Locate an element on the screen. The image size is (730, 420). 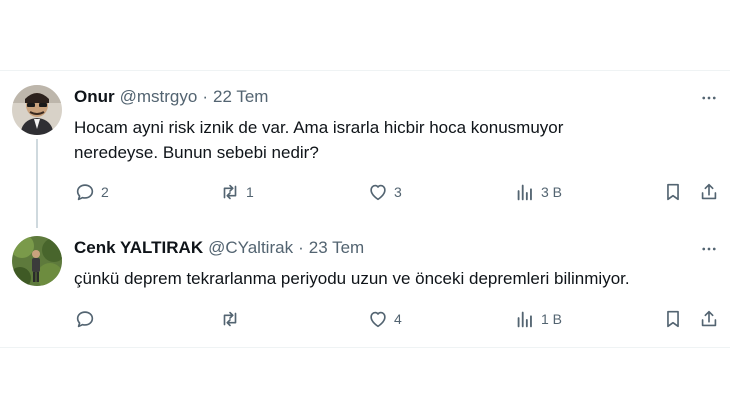
avatar is located at coordinates (37, 261).